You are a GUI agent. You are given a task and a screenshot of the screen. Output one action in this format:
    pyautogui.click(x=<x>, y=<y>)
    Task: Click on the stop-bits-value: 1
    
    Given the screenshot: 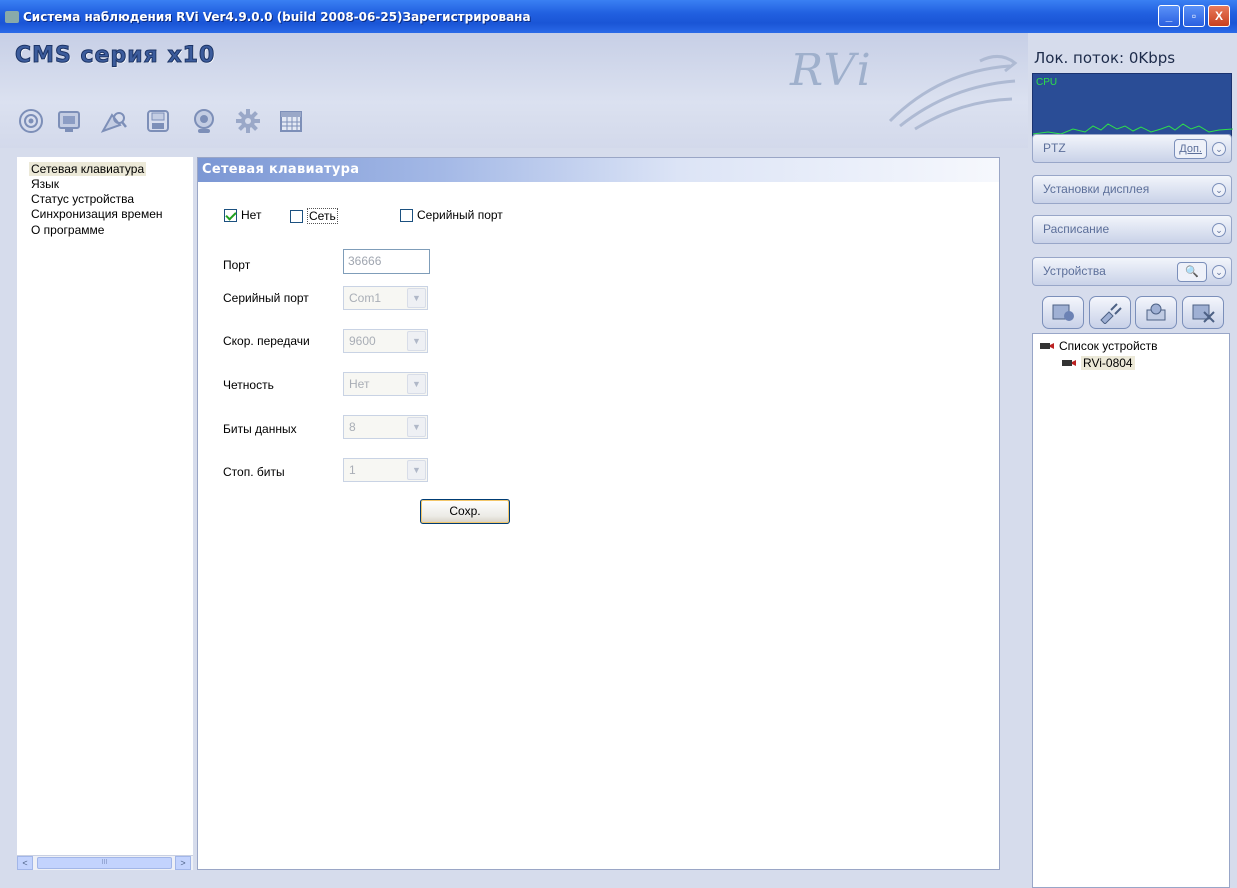 What is the action you would take?
    pyautogui.click(x=352, y=470)
    